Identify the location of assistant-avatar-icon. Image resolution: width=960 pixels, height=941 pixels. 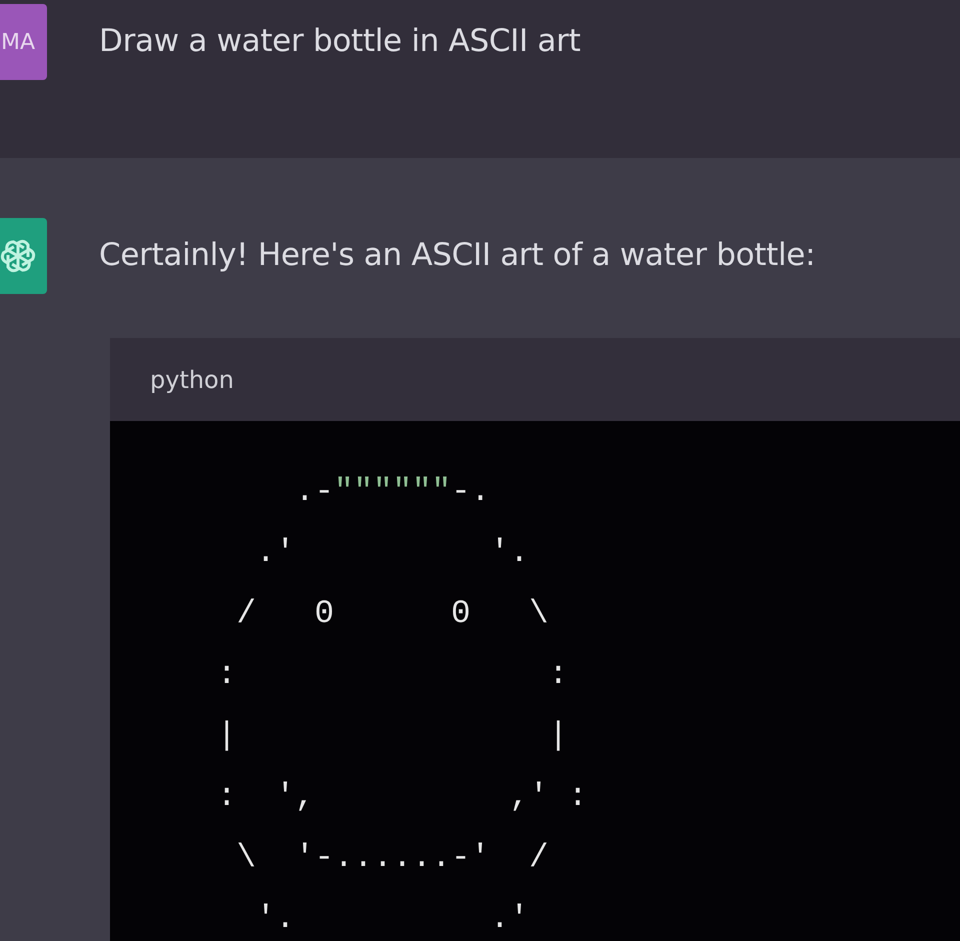
(23, 256).